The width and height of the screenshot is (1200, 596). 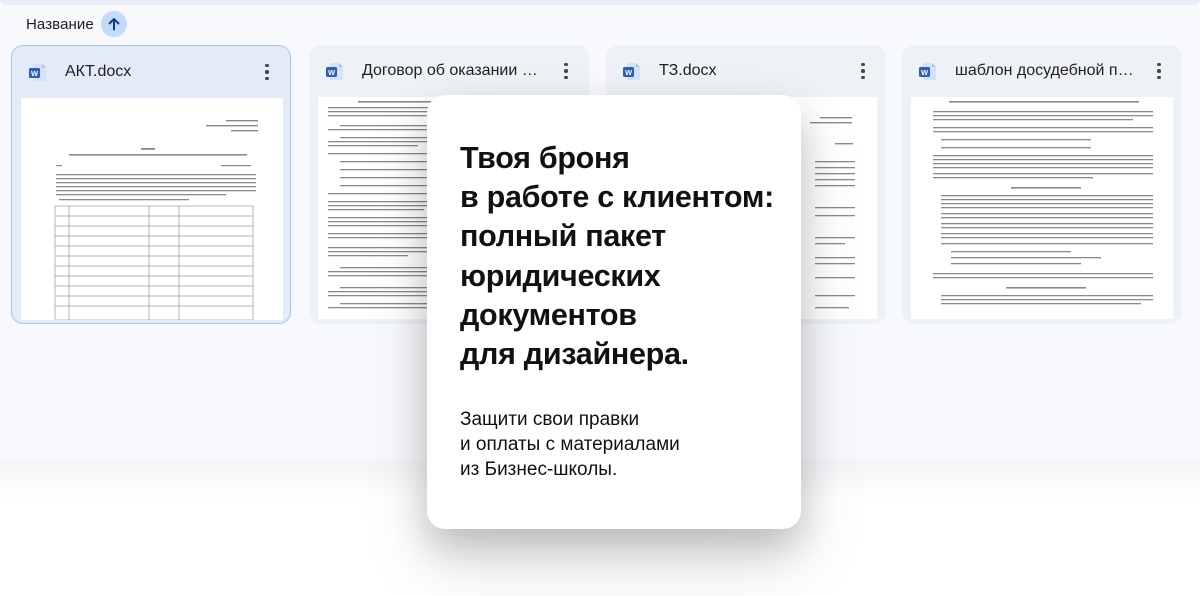 What do you see at coordinates (749, 71) in the screenshot?
I see `file-name: ТЗ.docx` at bounding box center [749, 71].